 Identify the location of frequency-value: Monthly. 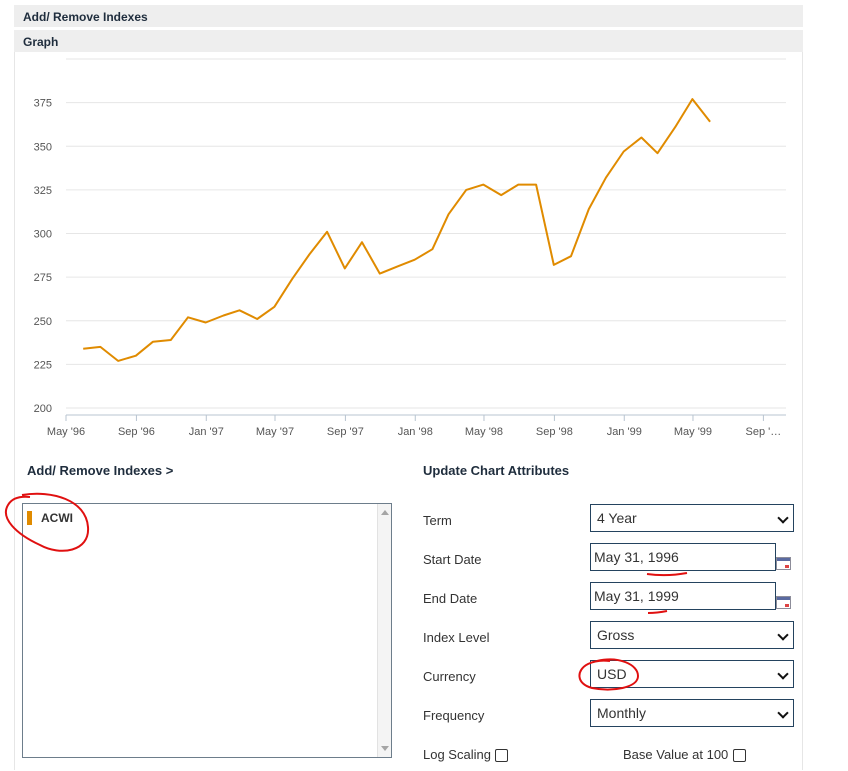
(622, 713).